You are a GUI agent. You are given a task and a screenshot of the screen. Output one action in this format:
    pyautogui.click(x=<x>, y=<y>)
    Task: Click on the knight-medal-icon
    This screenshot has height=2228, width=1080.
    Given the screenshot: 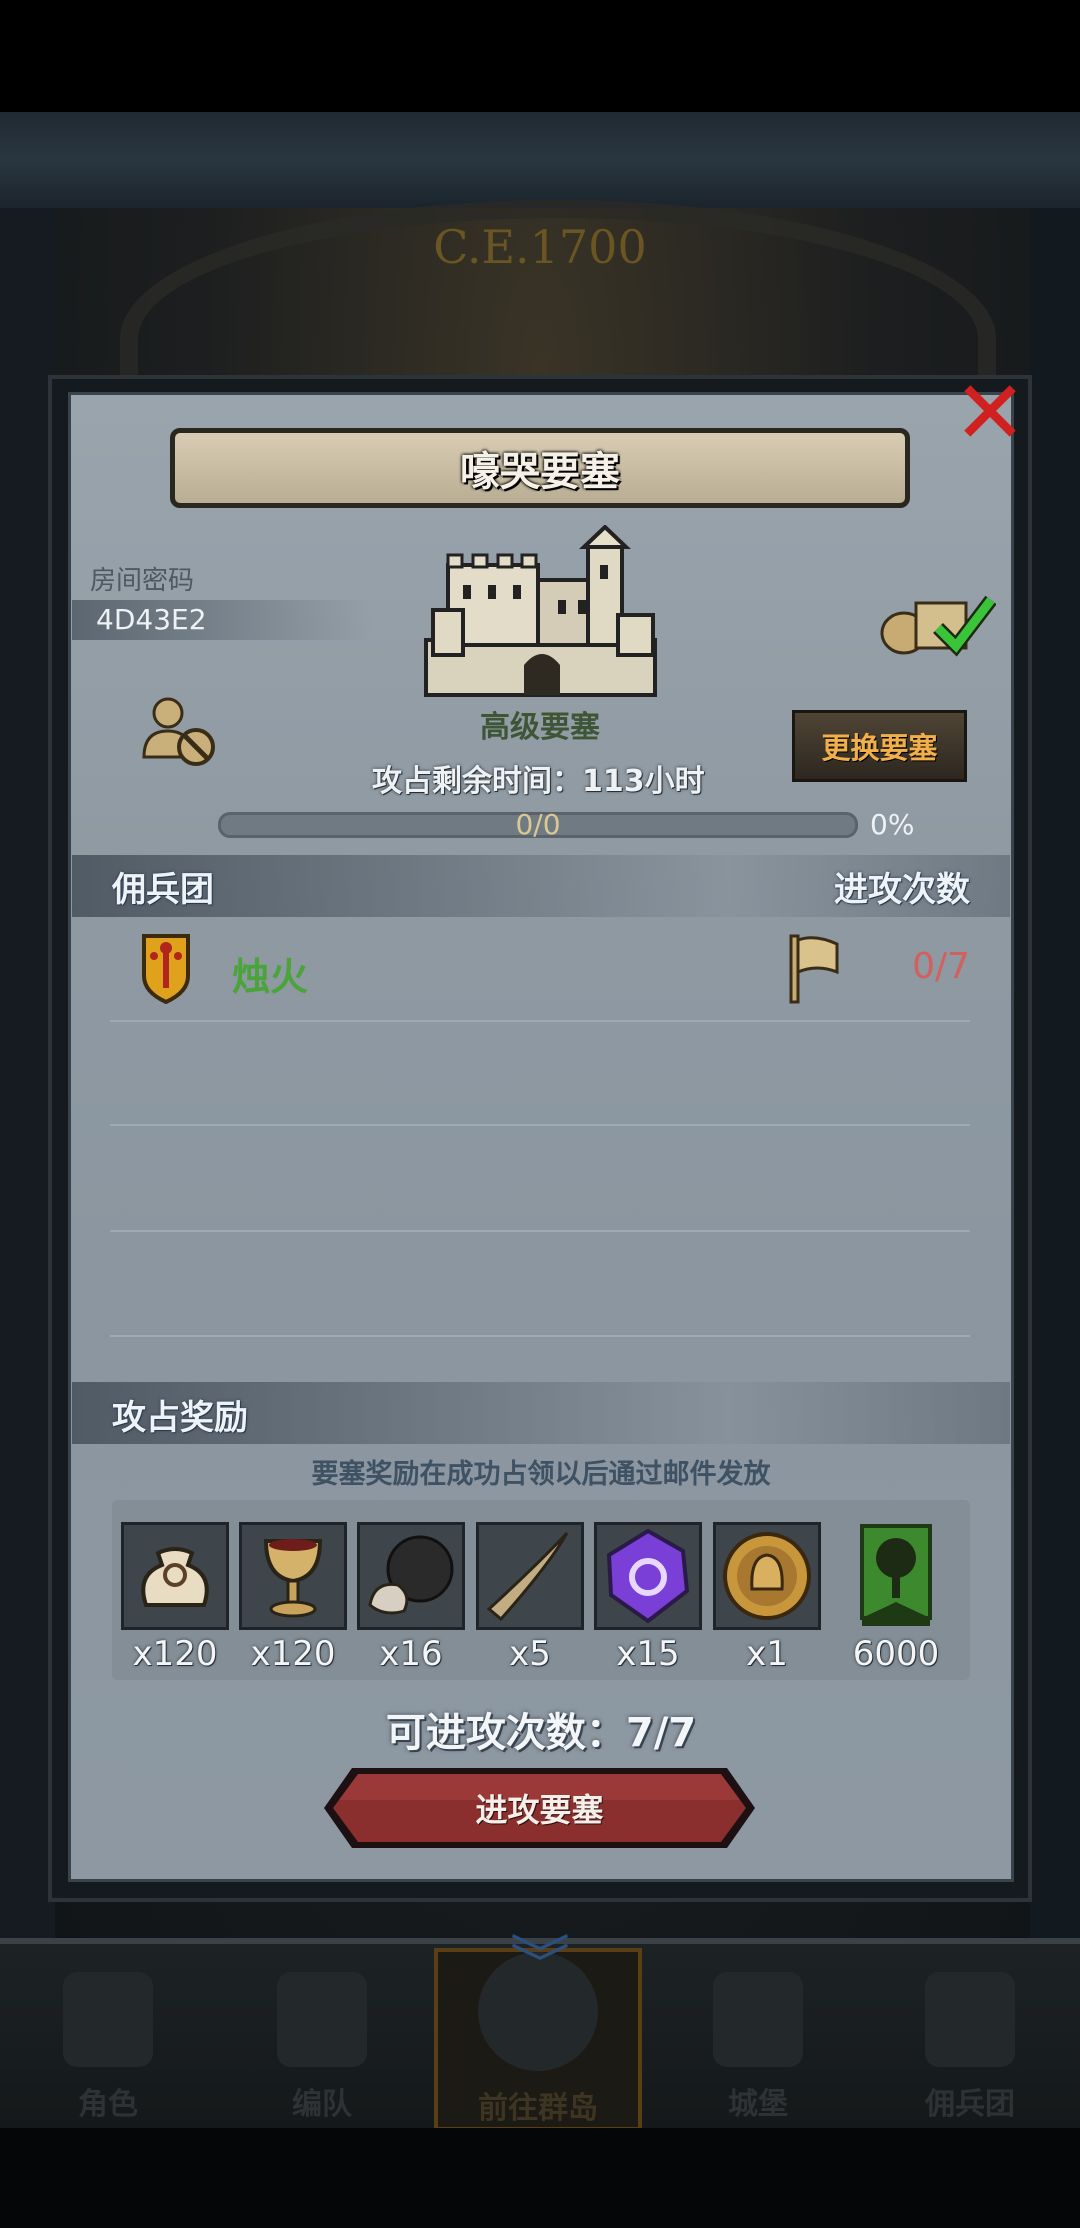 What is the action you would take?
    pyautogui.click(x=767, y=1576)
    